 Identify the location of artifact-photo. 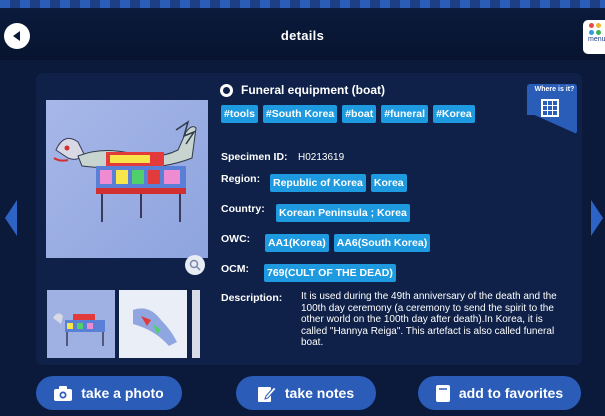
(127, 179).